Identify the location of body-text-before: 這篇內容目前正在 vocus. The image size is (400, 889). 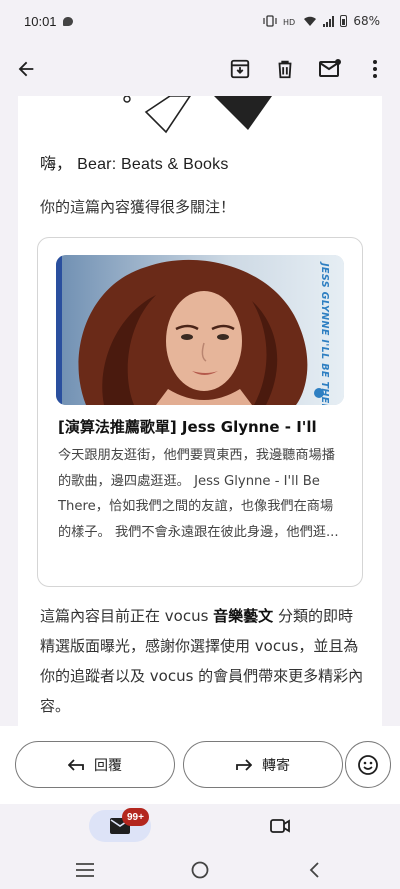
(127, 616).